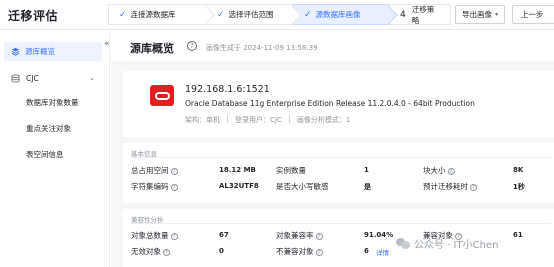 This screenshot has width=554, height=267. What do you see at coordinates (251, 14) in the screenshot?
I see `step-label: 选择评估范围` at bounding box center [251, 14].